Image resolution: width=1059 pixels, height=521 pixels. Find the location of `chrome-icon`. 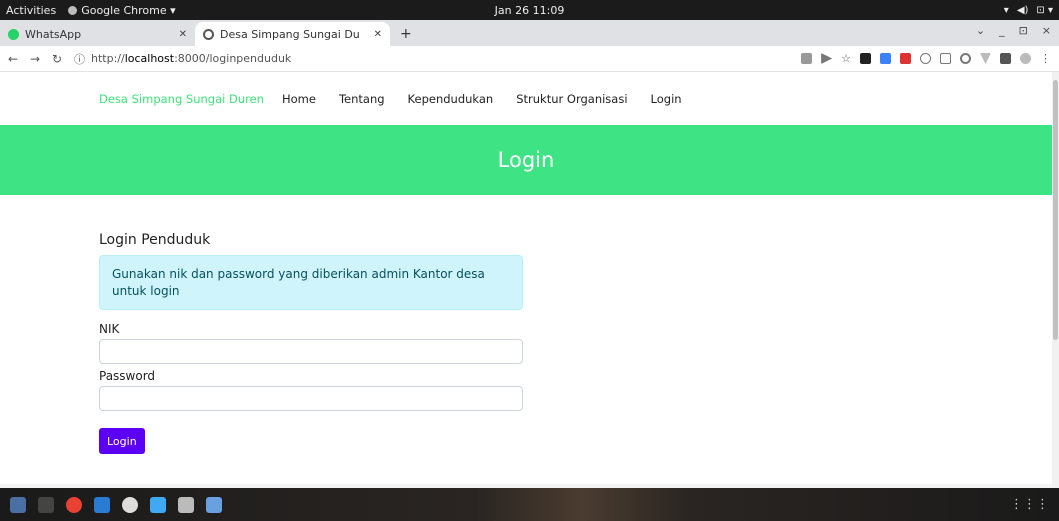

chrome-icon is located at coordinates (73, 10).